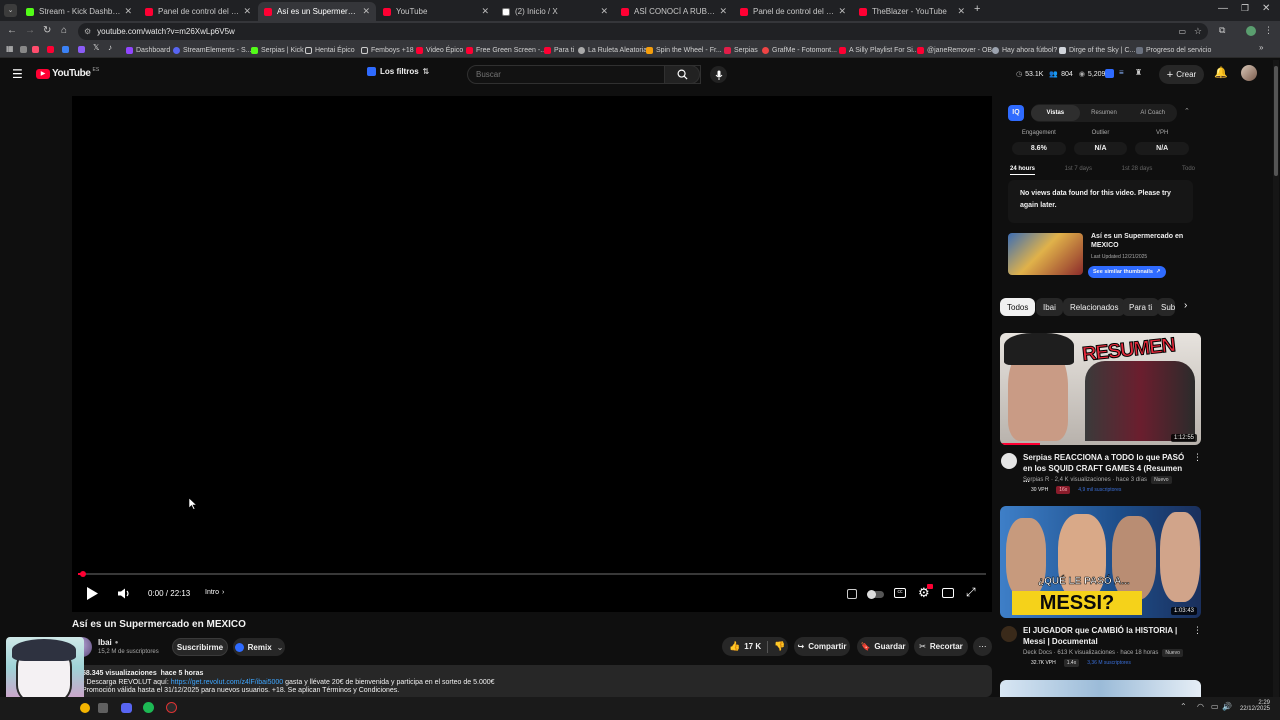  What do you see at coordinates (1197, 457) in the screenshot?
I see `more-vertical-icon: ⋮` at bounding box center [1197, 457].